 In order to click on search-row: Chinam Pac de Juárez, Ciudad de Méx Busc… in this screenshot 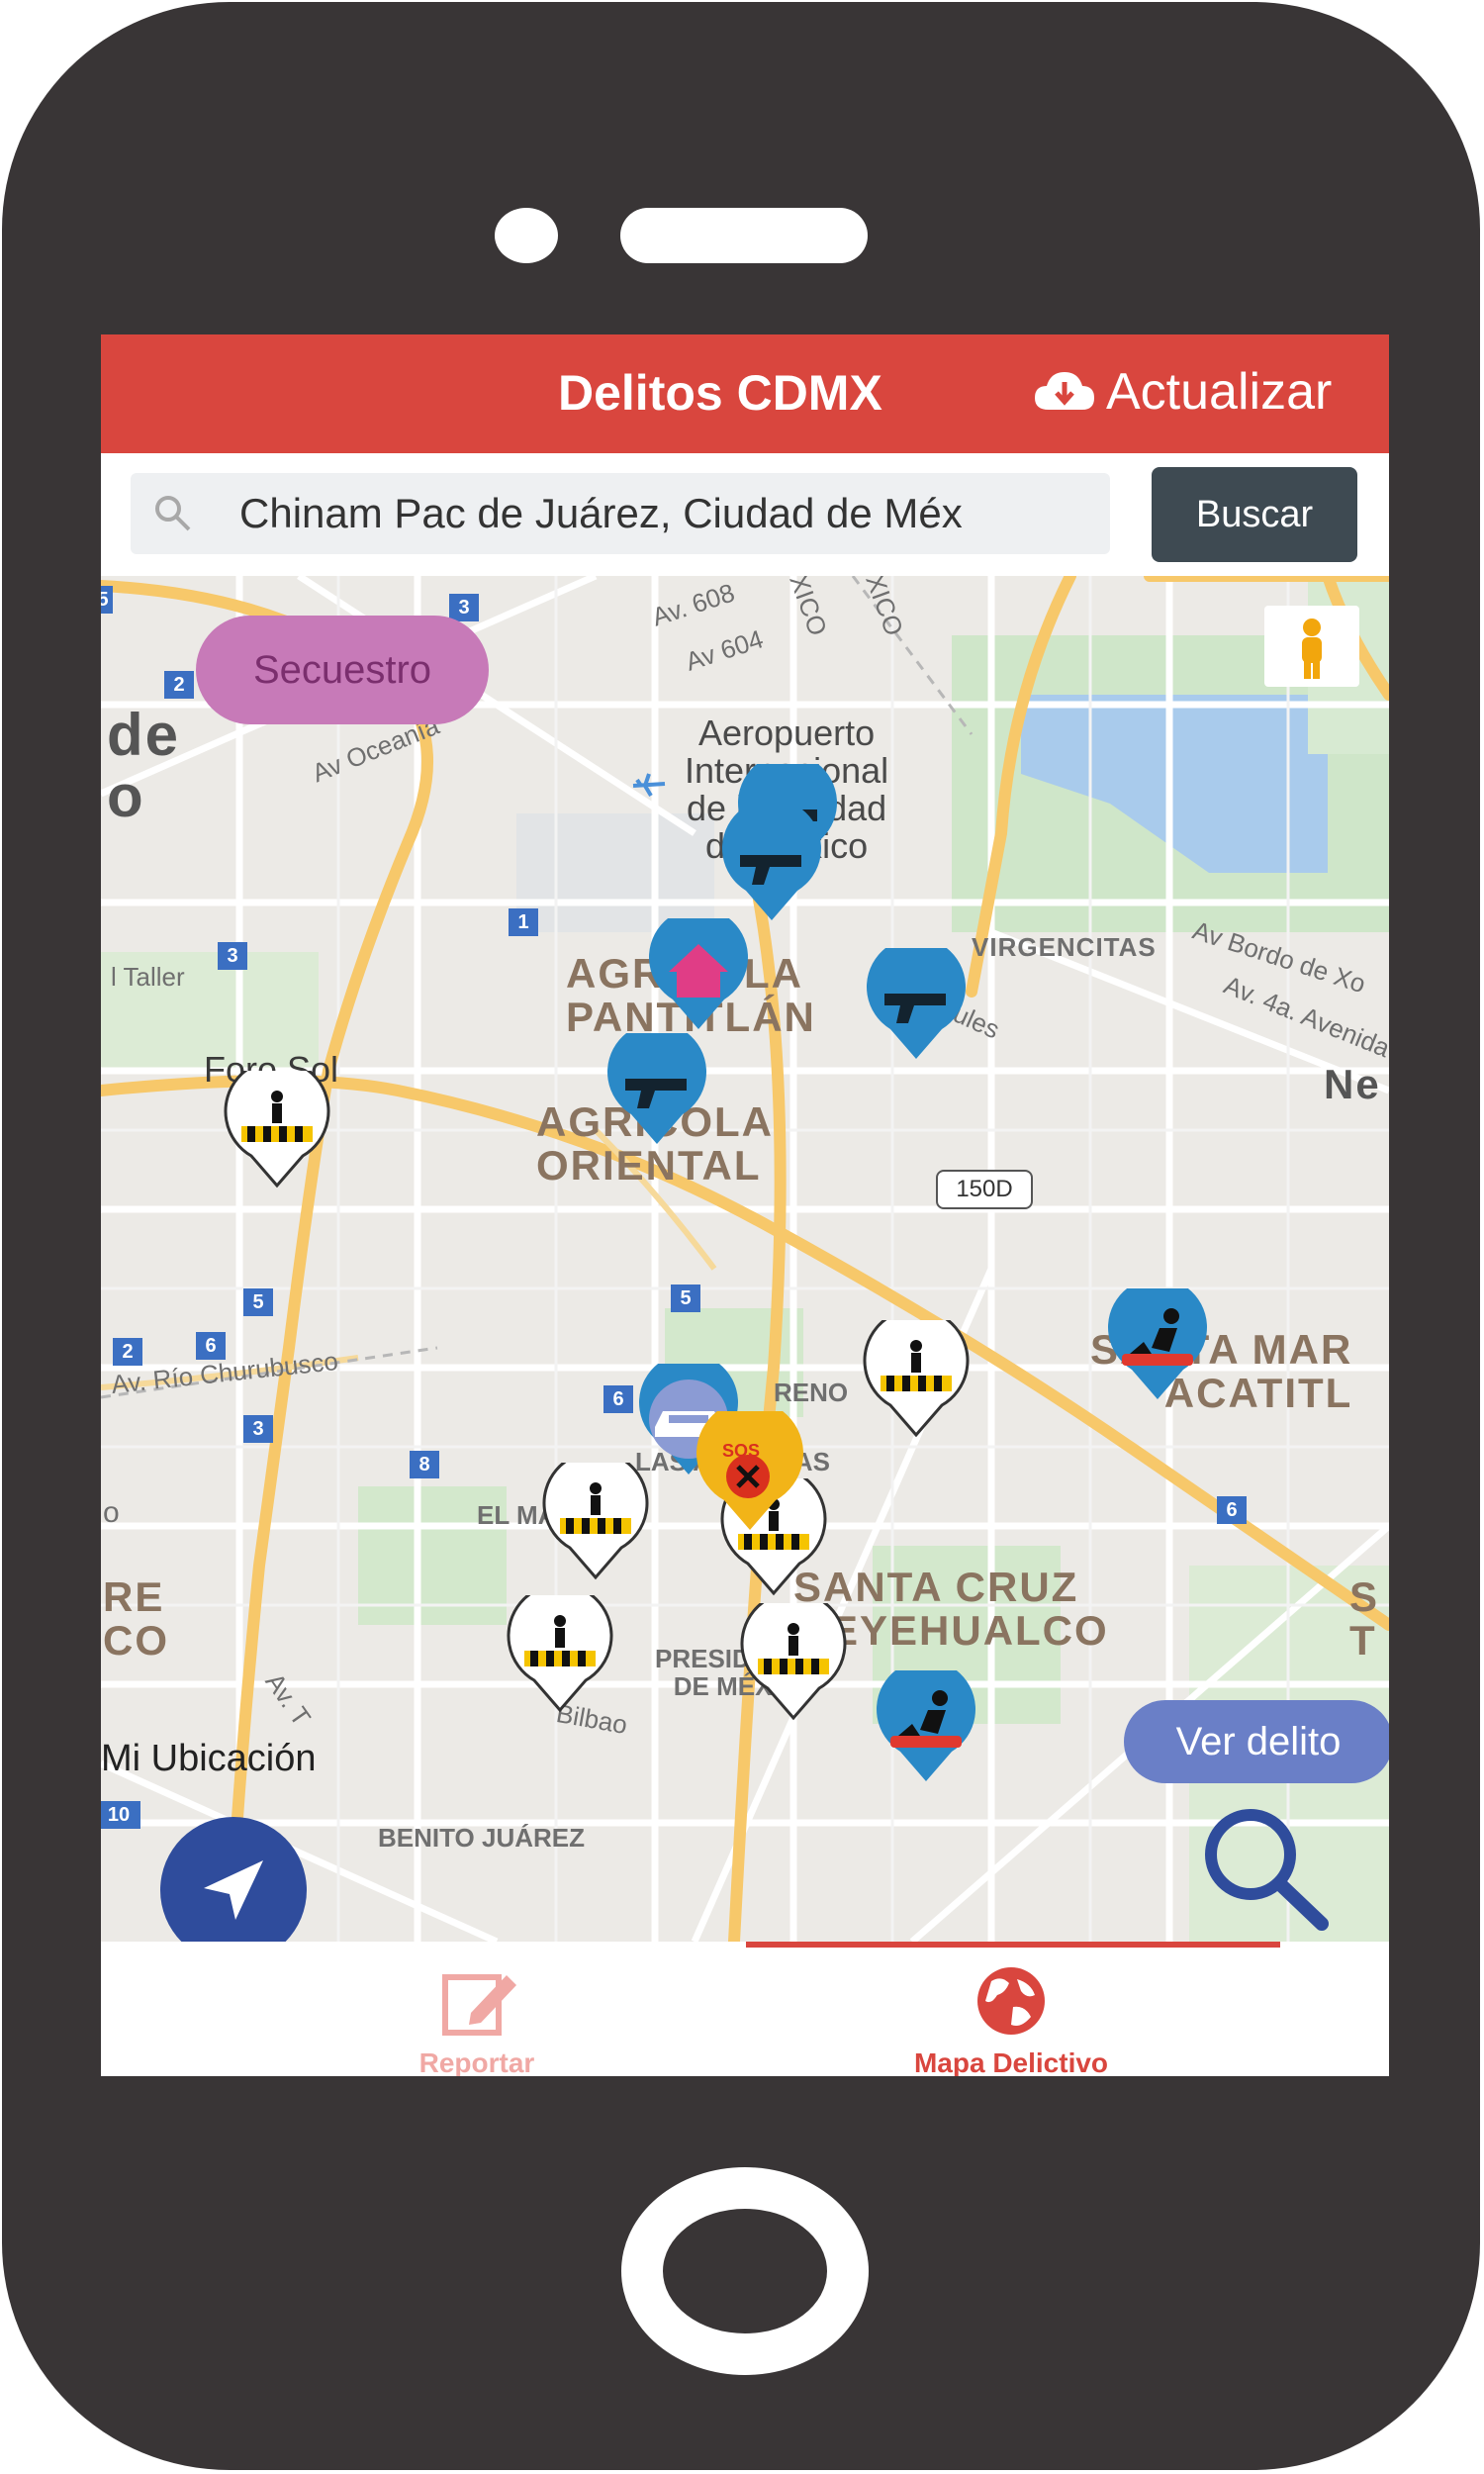, I will do `click(745, 515)`.